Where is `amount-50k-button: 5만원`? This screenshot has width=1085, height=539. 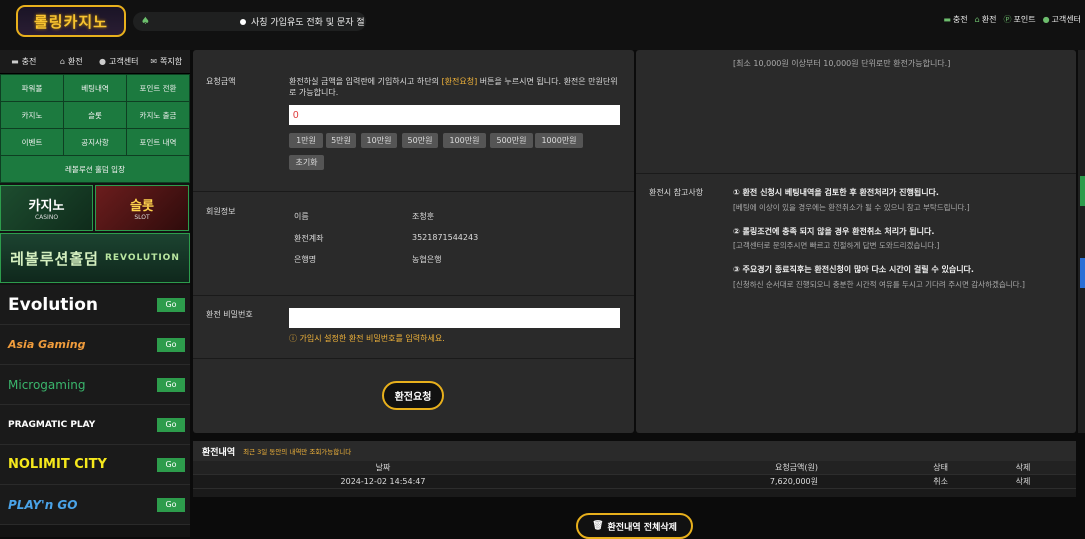 amount-50k-button: 5만원 is located at coordinates (341, 140).